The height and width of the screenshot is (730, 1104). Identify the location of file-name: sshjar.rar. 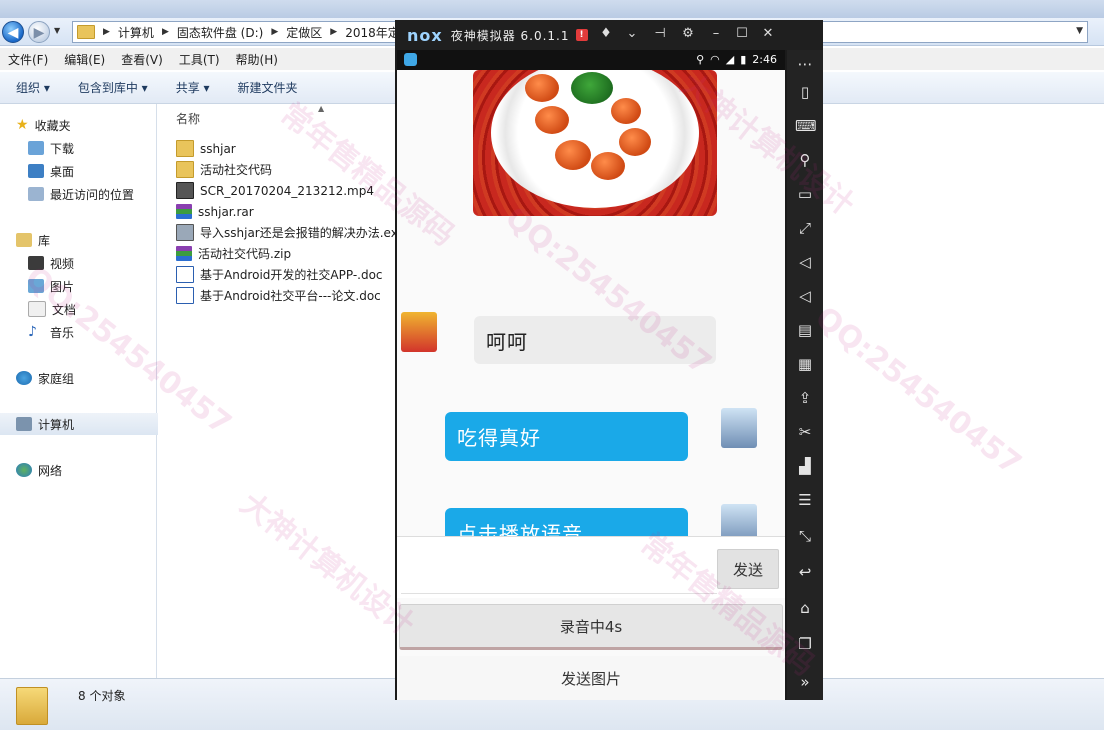
(226, 211).